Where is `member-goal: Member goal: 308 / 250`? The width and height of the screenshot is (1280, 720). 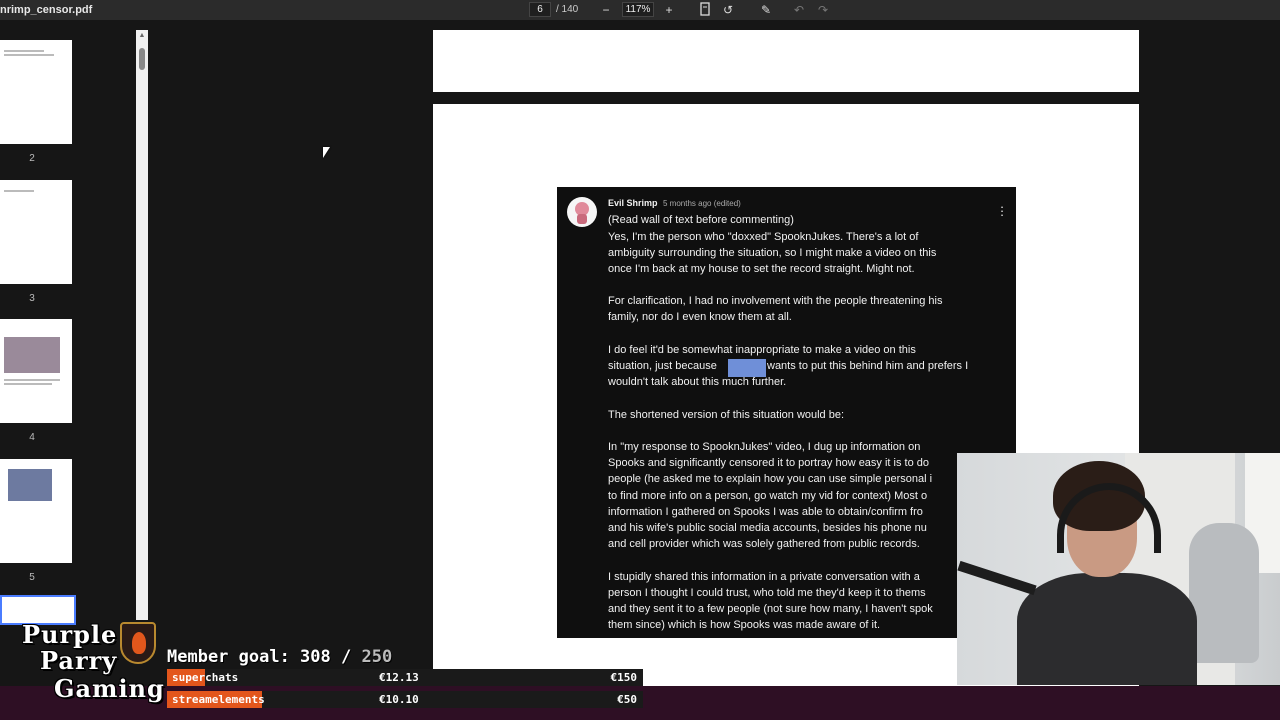
member-goal: Member goal: 308 / 250 is located at coordinates (279, 657).